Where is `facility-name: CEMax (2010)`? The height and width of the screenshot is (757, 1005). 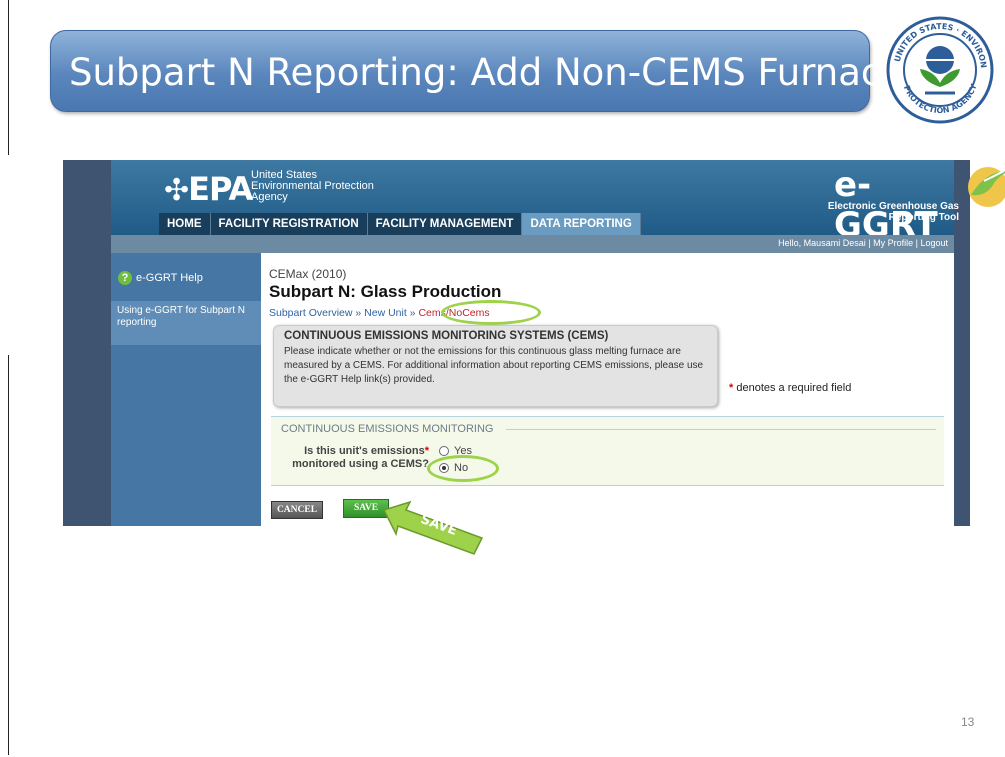
facility-name: CEMax (2010) is located at coordinates (308, 274).